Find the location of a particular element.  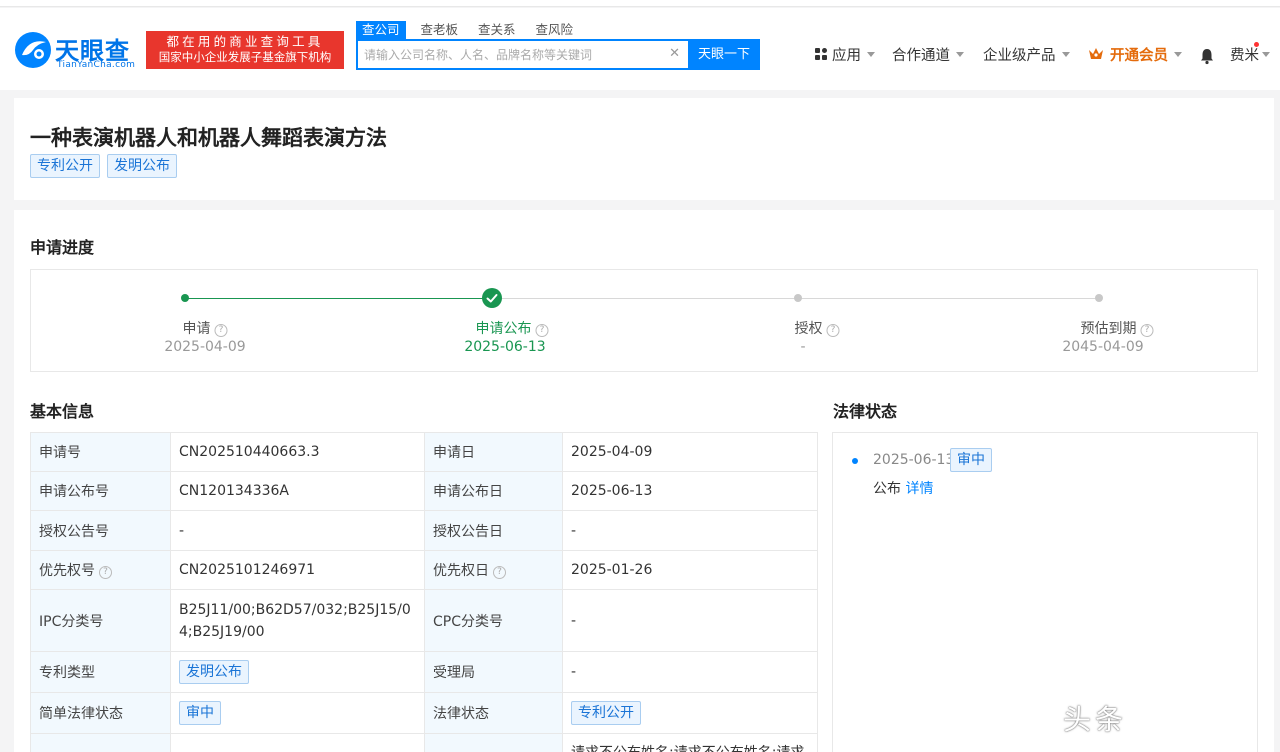

nav-apps: 应用 is located at coordinates (845, 54).